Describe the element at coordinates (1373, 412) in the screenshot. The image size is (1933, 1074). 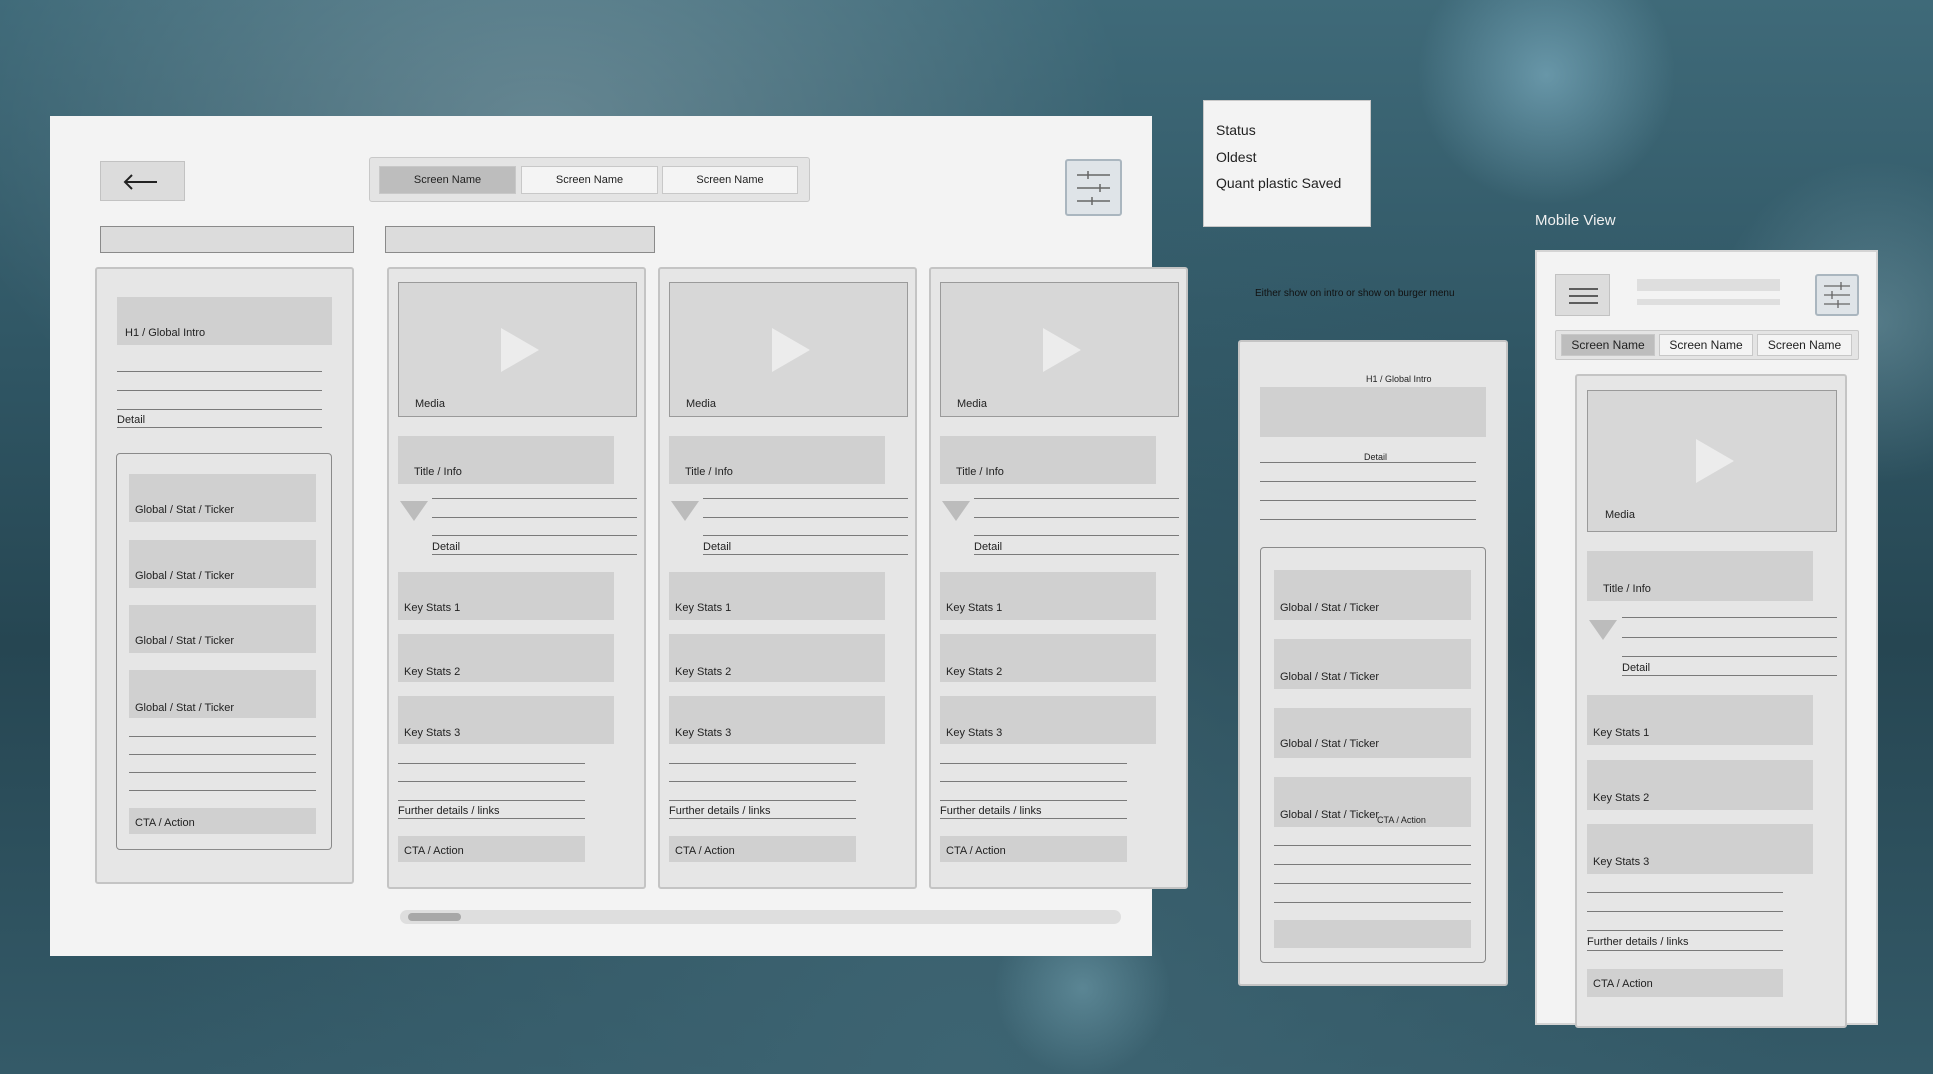
I see `burger-title-block` at that location.